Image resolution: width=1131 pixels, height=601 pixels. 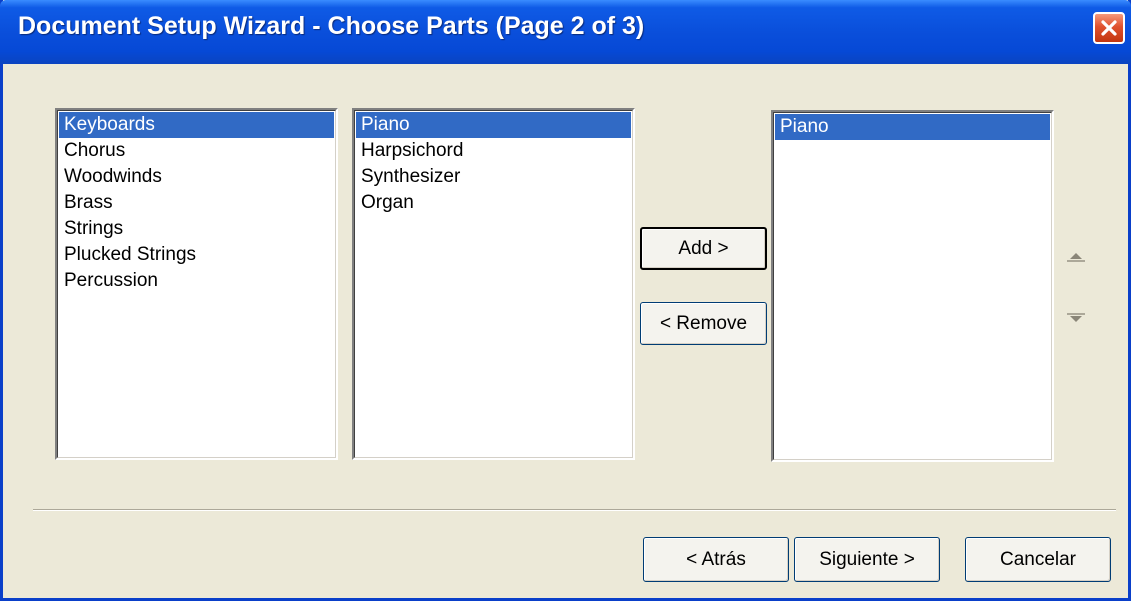 What do you see at coordinates (912, 286) in the screenshot?
I see `chosen-parts-listbox: Piano` at bounding box center [912, 286].